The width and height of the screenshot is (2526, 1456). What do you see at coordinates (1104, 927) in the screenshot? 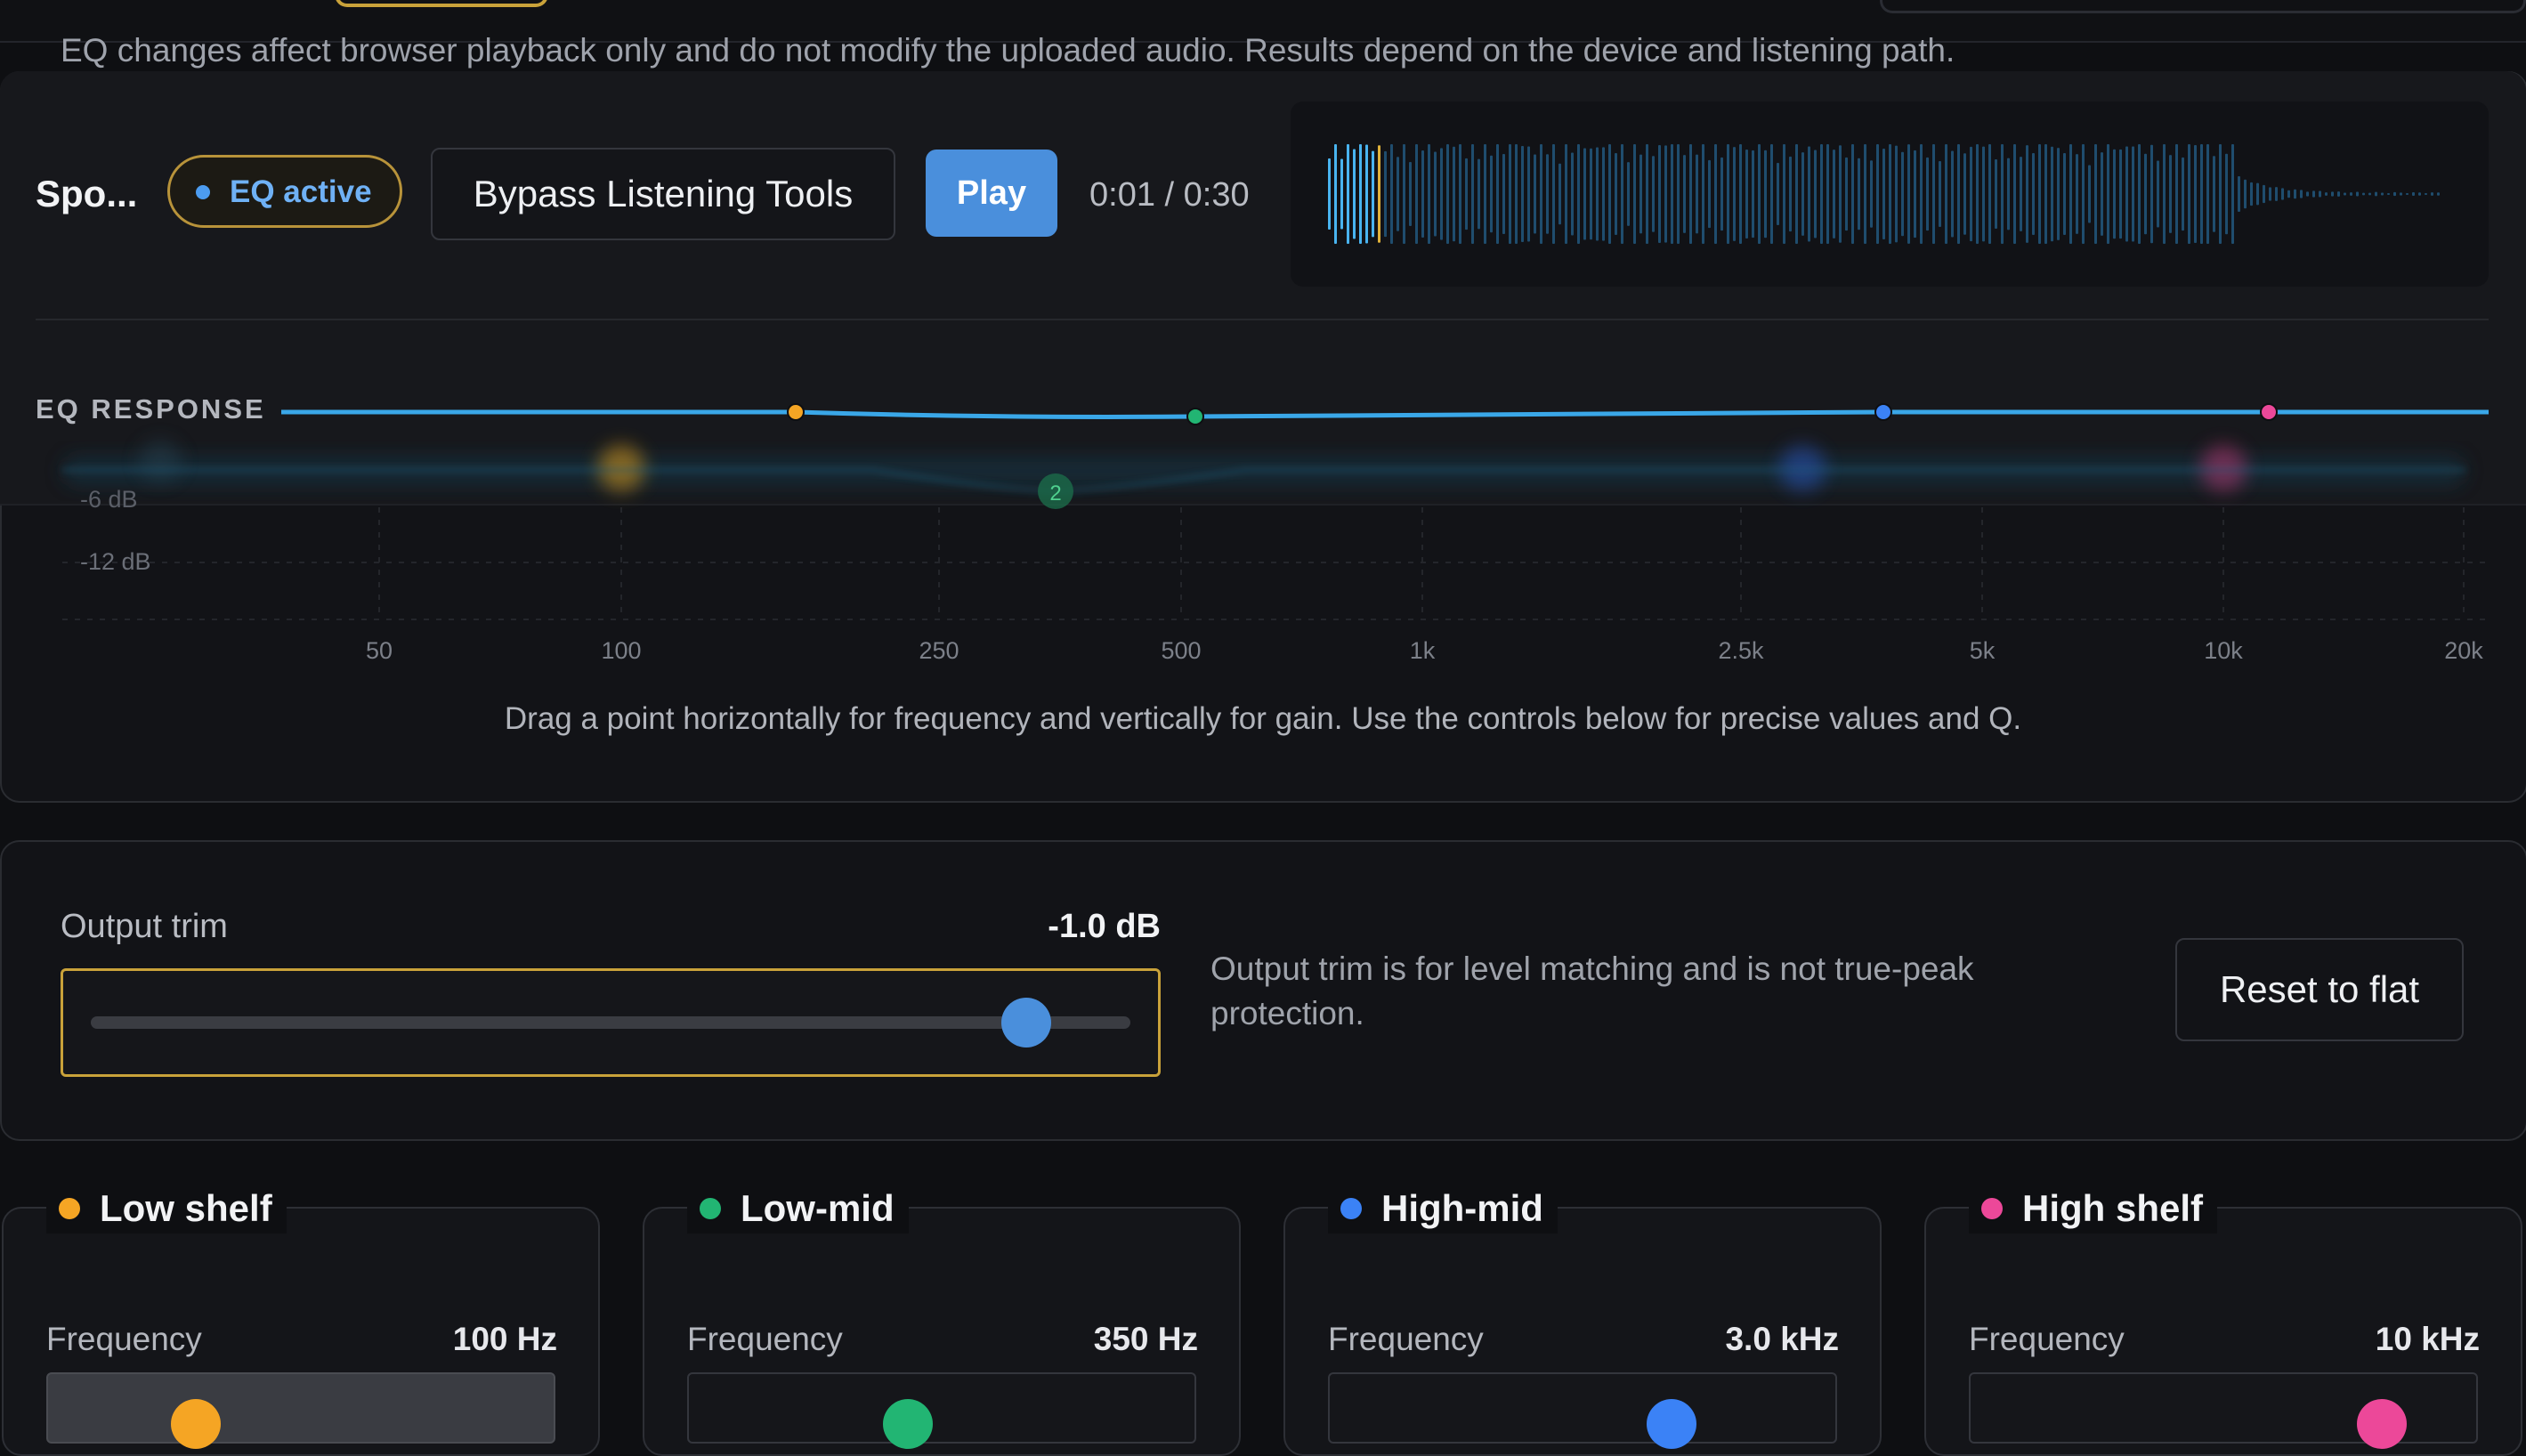
I see `output-trim-value: -1.0 dB` at bounding box center [1104, 927].